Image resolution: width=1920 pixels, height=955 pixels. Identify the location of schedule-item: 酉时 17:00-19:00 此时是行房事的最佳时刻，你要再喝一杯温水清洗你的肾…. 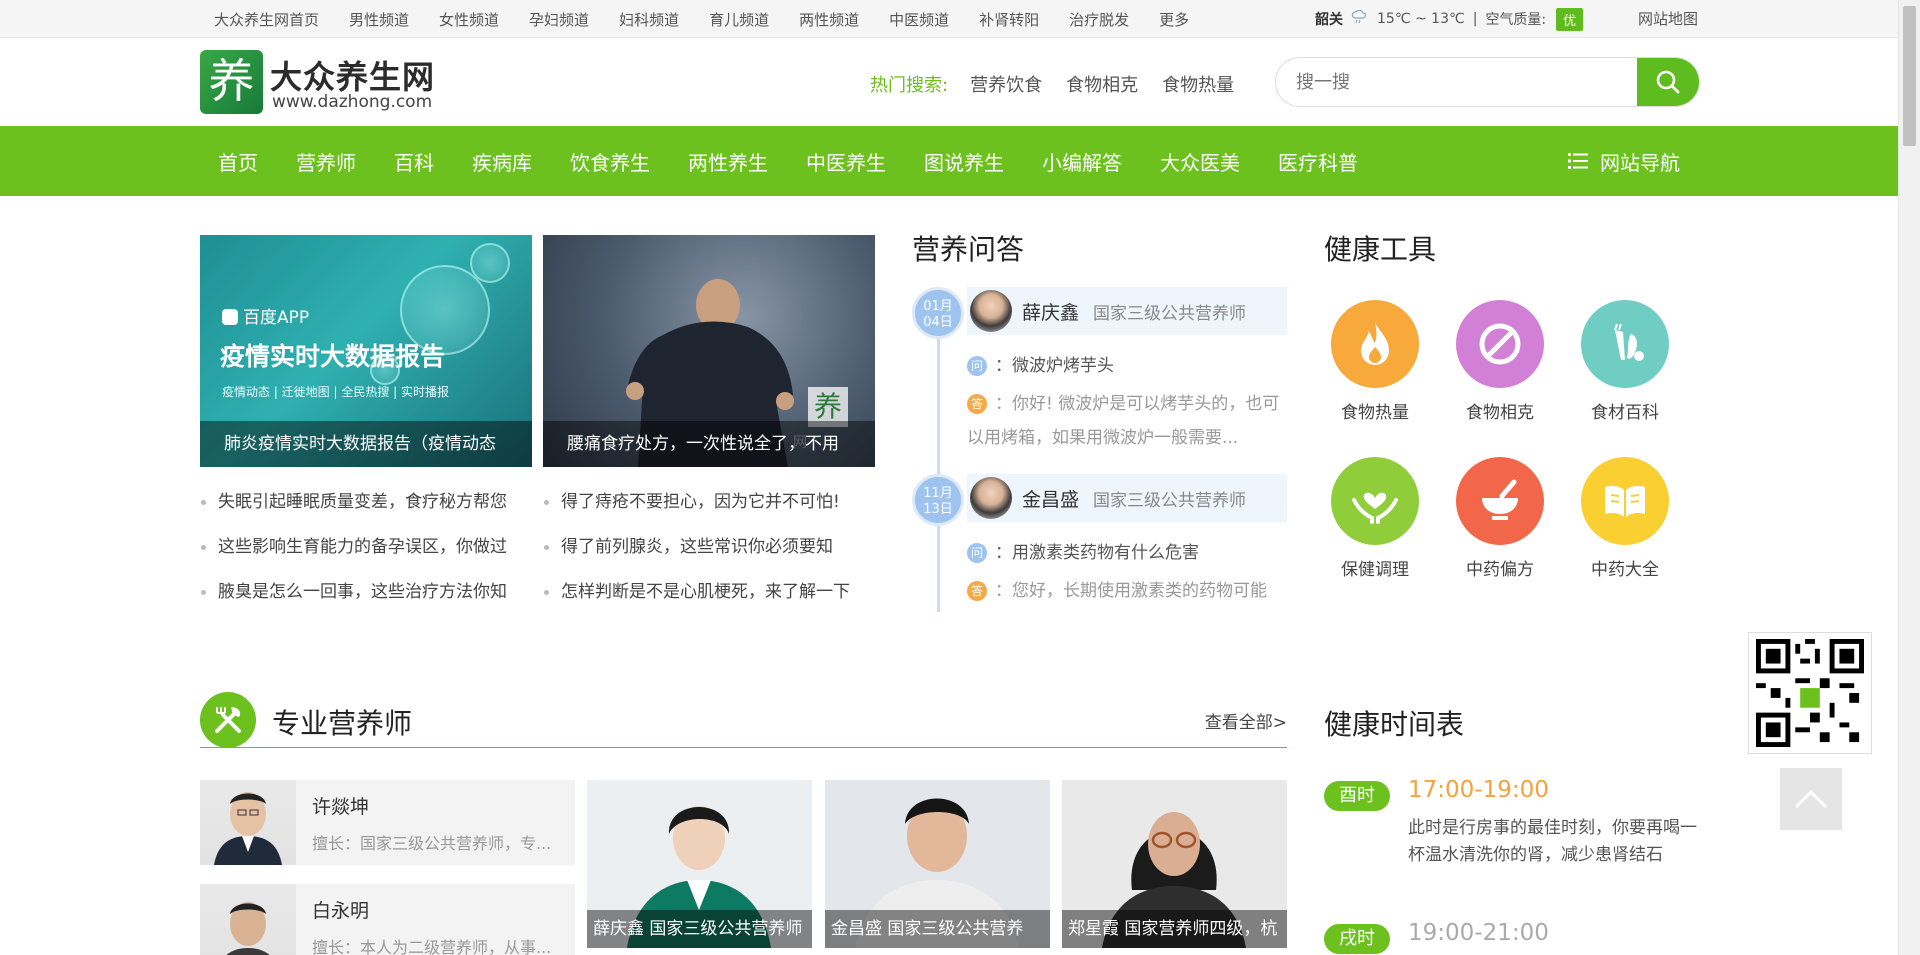
(1514, 834).